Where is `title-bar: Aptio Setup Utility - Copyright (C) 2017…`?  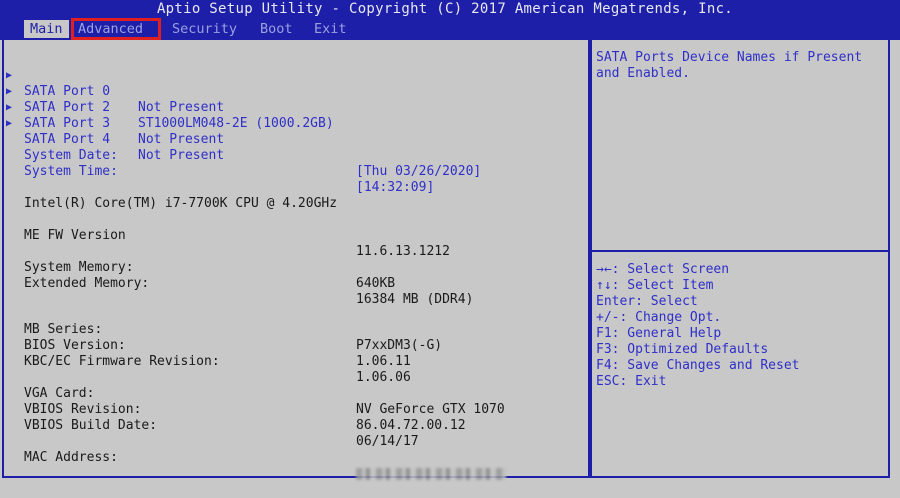
title-bar: Aptio Setup Utility - Copyright (C) 2017… is located at coordinates (450, 20).